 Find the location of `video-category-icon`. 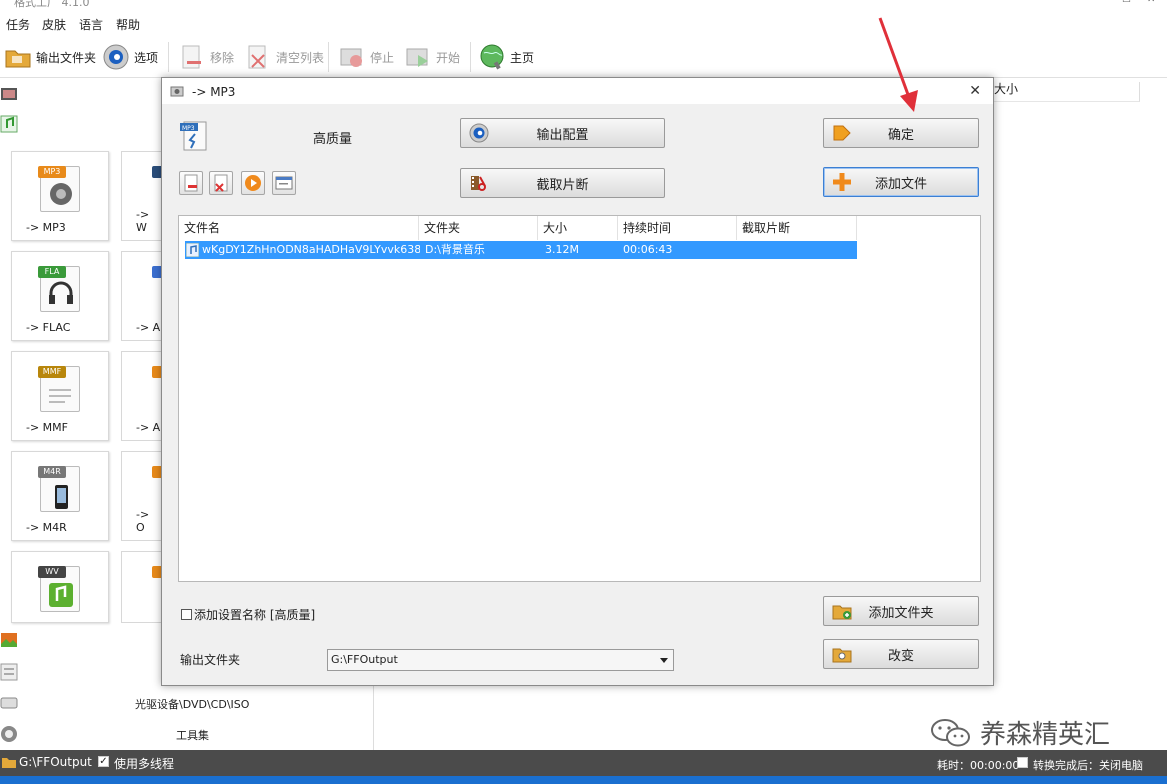

video-category-icon is located at coordinates (9, 94).